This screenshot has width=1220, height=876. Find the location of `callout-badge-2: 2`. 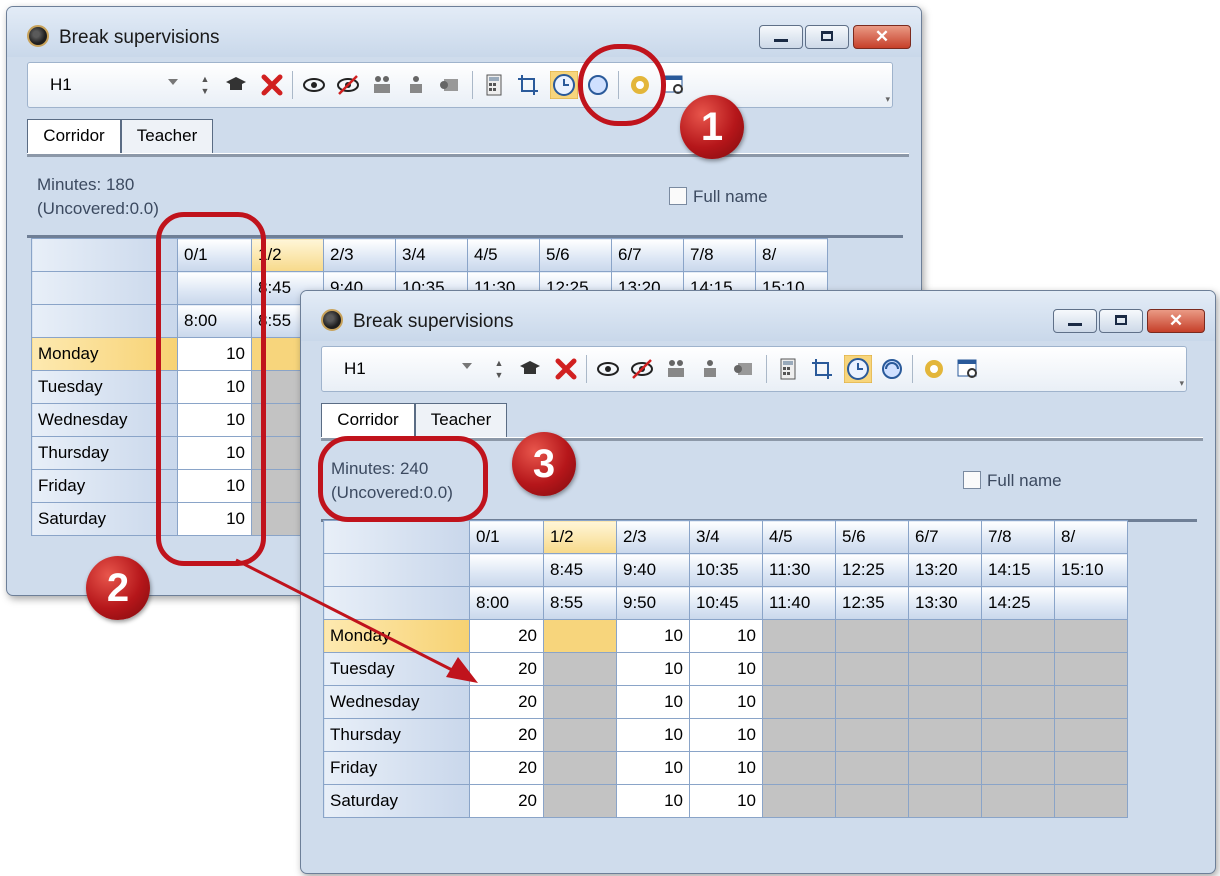

callout-badge-2: 2 is located at coordinates (118, 588).